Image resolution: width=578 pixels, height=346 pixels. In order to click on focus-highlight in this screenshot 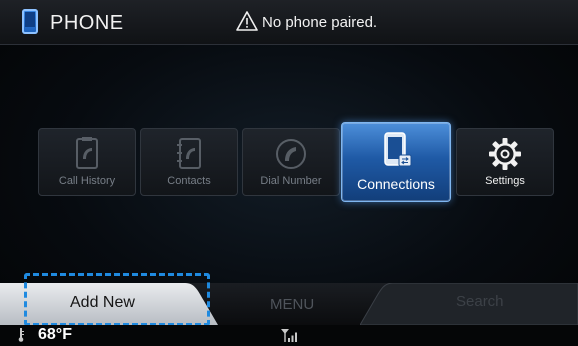, I will do `click(117, 299)`.